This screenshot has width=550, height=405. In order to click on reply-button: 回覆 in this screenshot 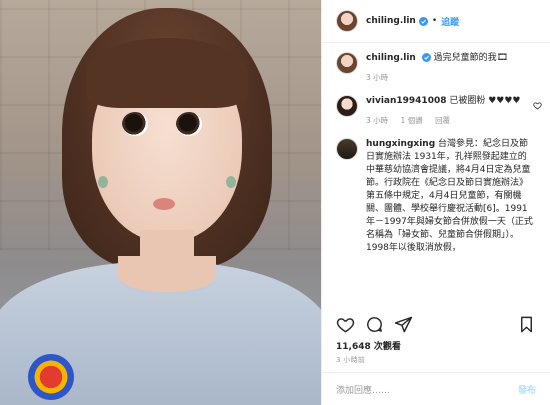, I will do `click(442, 120)`.